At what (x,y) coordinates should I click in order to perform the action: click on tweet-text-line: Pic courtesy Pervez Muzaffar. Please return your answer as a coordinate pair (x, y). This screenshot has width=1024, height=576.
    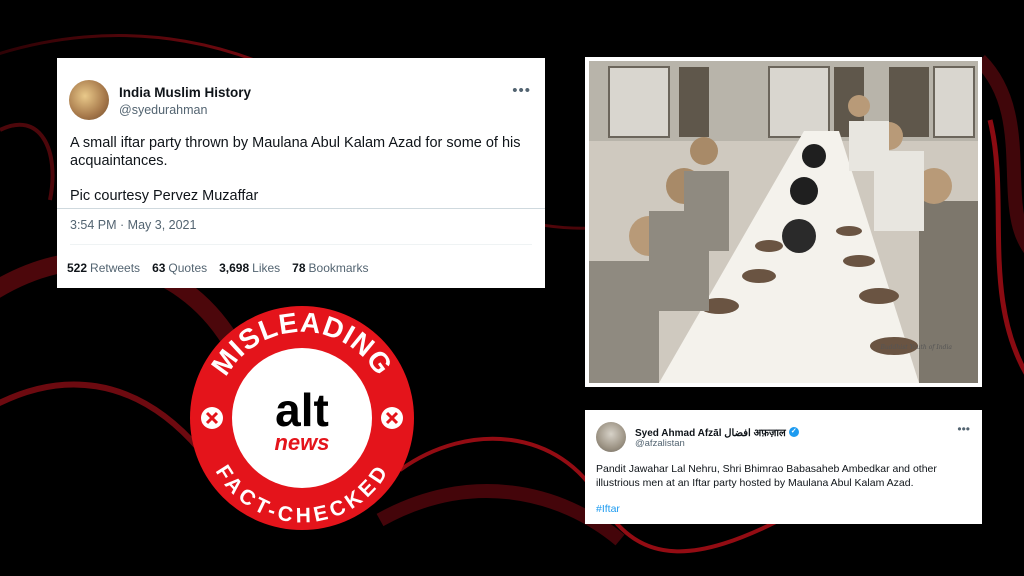
    Looking at the image, I should click on (164, 196).